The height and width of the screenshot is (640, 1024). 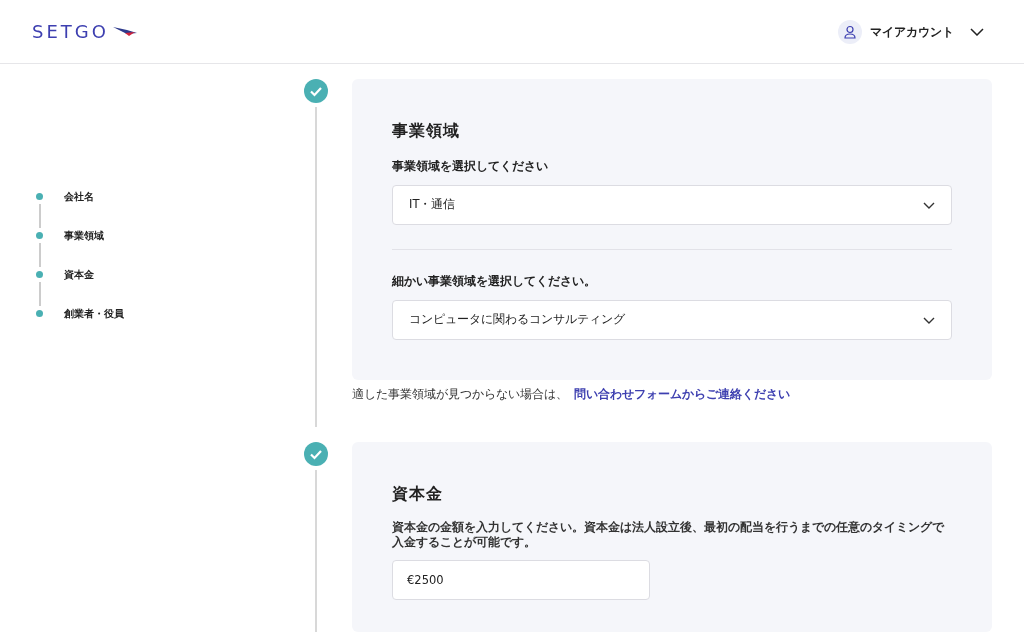 What do you see at coordinates (682, 394) in the screenshot?
I see `contact-form-link: 問い合わせフォームからご連絡ください` at bounding box center [682, 394].